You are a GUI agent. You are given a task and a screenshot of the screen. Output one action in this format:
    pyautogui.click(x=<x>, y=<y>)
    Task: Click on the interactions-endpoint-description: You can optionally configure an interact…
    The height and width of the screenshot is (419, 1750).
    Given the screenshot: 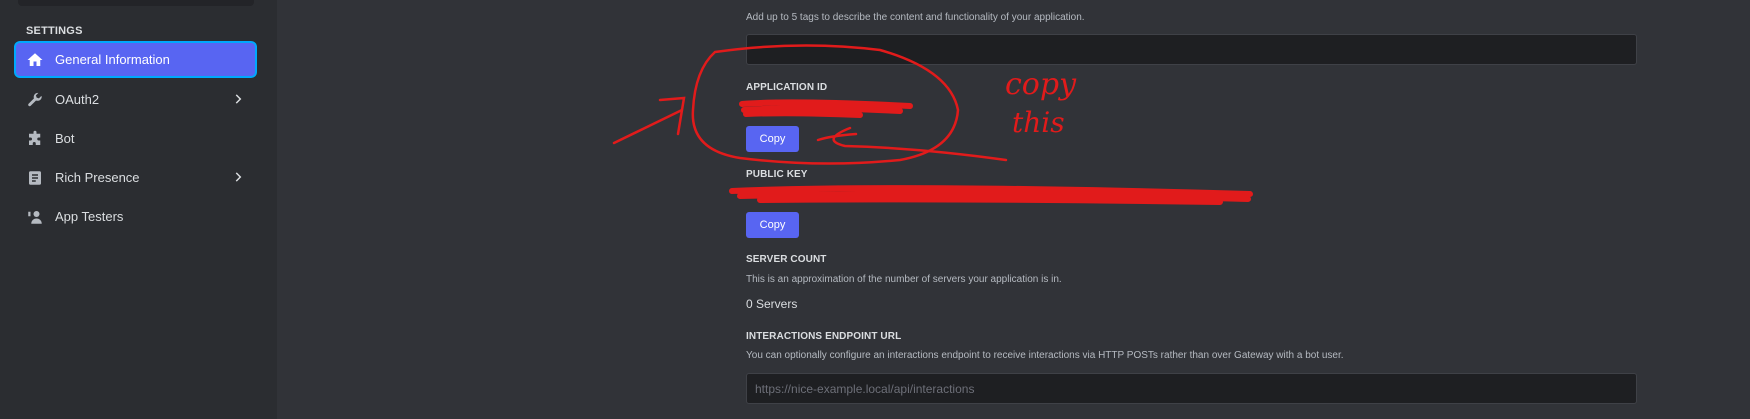 What is the action you would take?
    pyautogui.click(x=1045, y=355)
    